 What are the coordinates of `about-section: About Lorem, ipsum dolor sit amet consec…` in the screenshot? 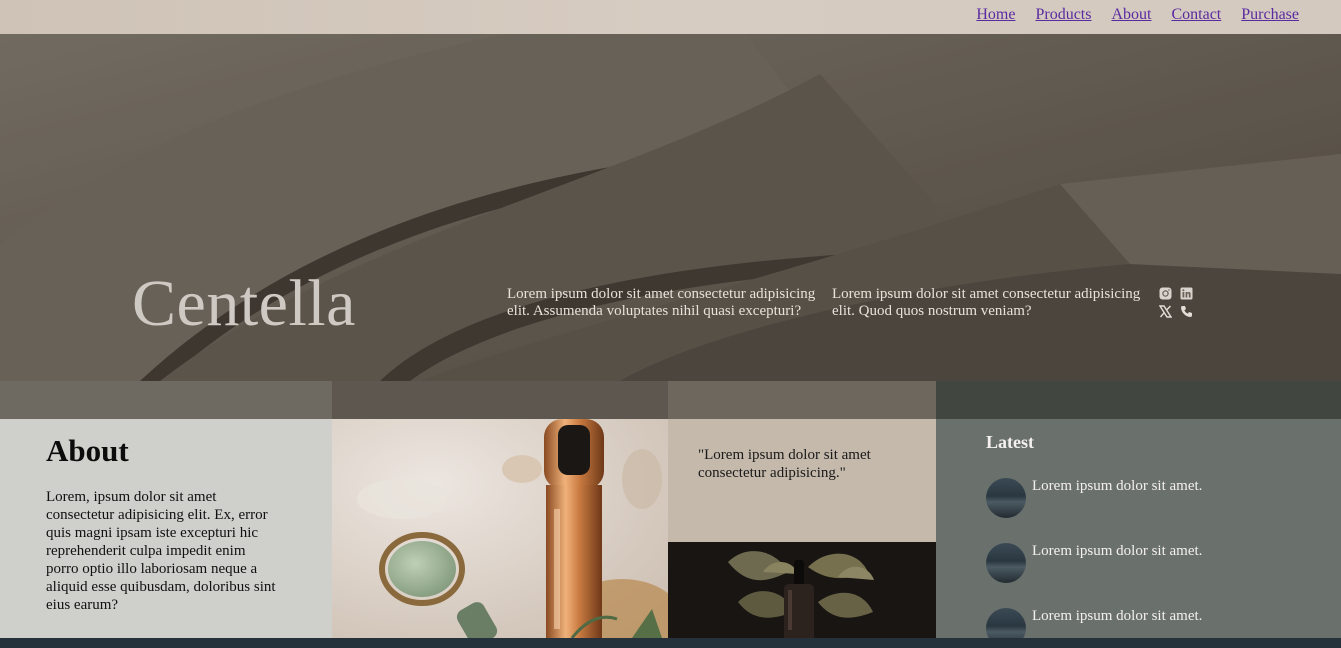 It's located at (166, 528).